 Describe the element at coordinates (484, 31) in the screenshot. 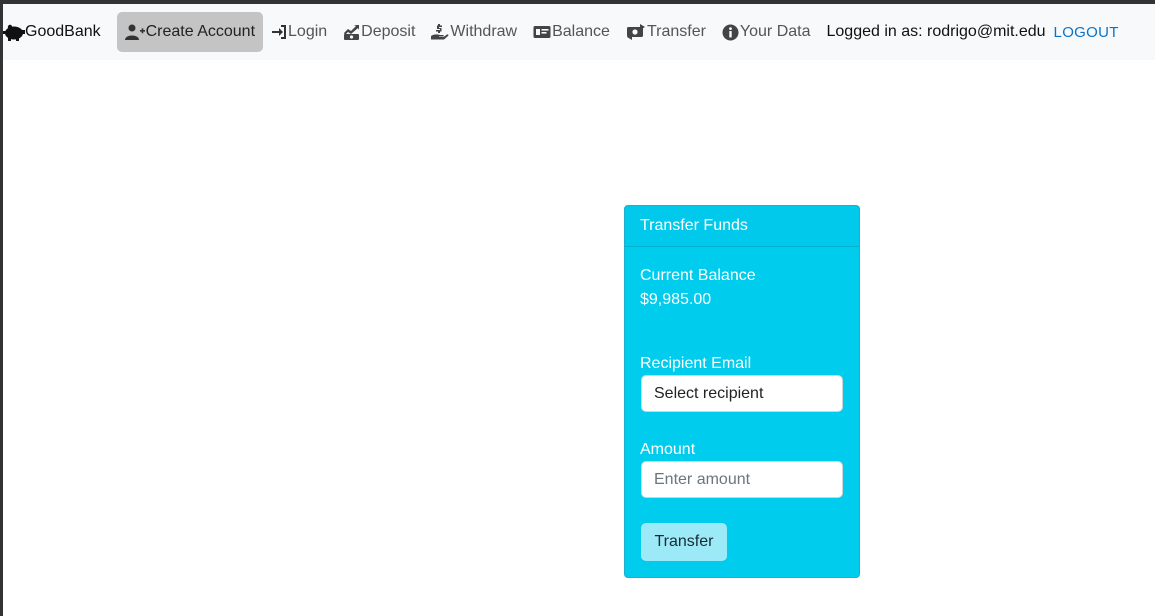

I see `nav-label: Withdraw` at that location.